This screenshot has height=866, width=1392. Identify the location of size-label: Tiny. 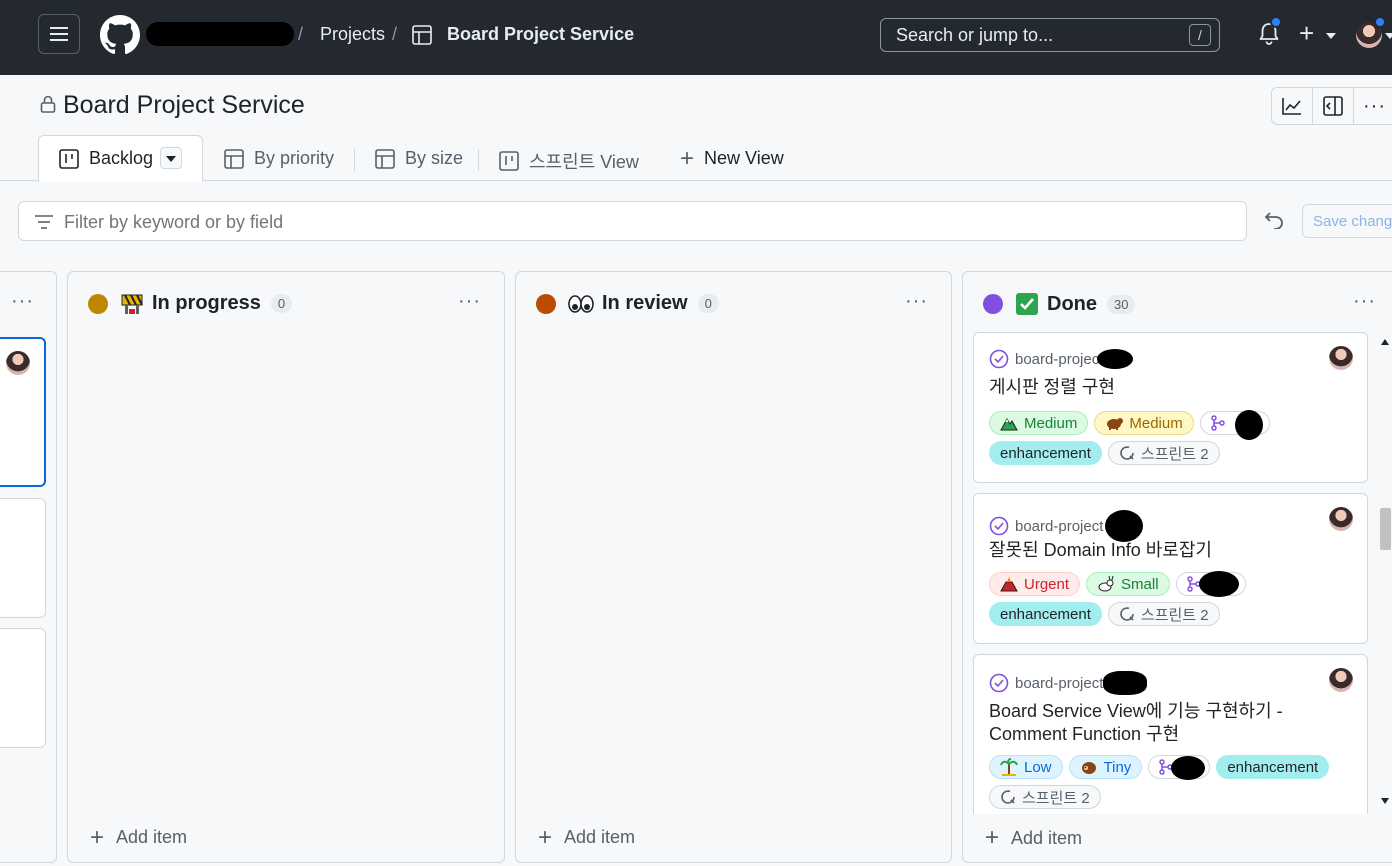
(1105, 767).